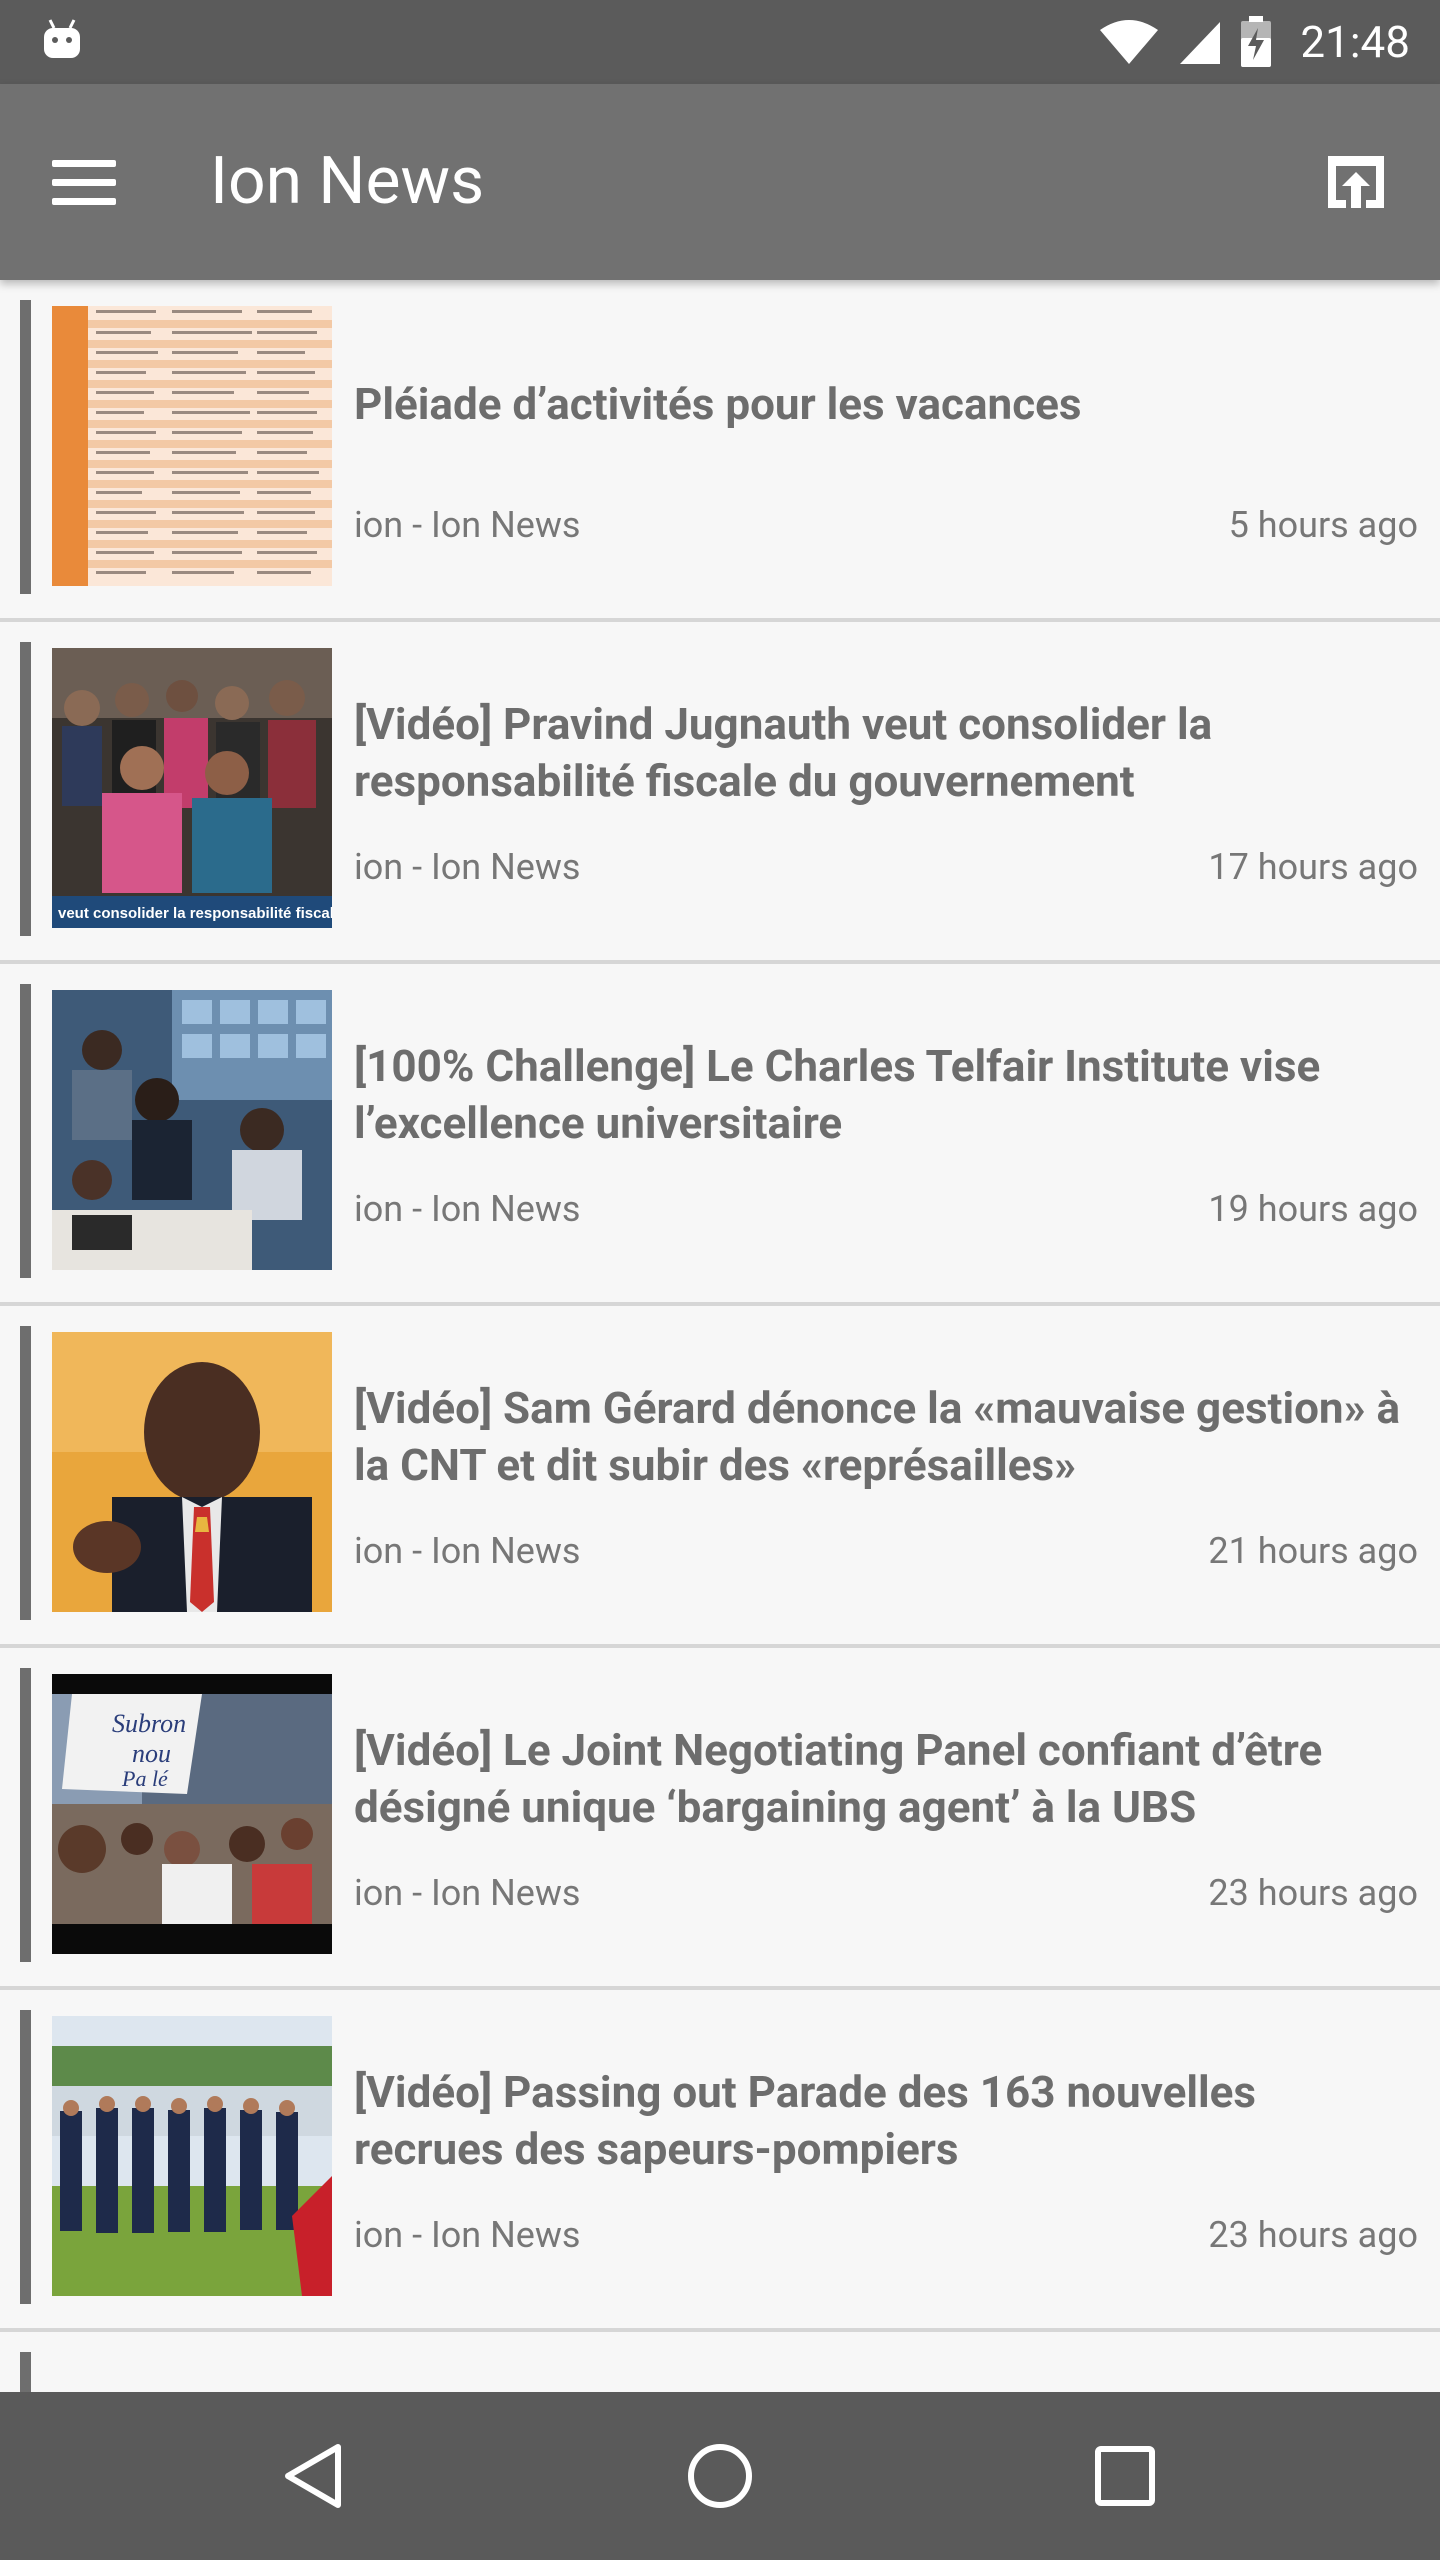  Describe the element at coordinates (1129, 42) in the screenshot. I see `wifi-icon` at that location.